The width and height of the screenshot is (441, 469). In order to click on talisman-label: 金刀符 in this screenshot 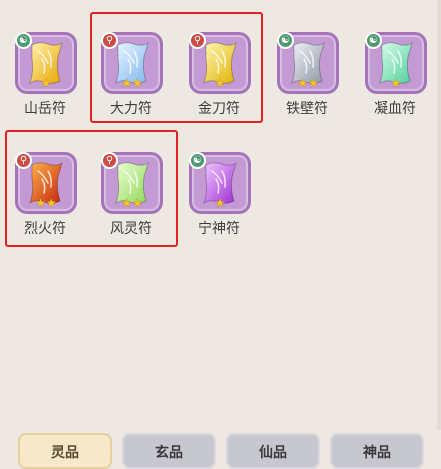, I will do `click(219, 109)`.